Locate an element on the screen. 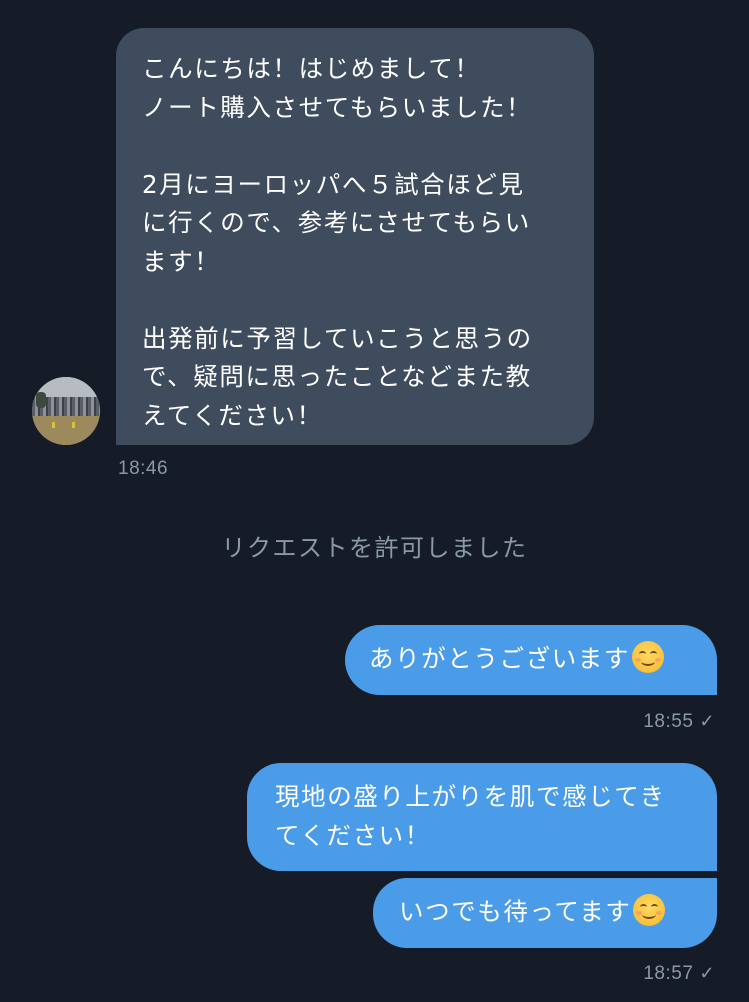 The height and width of the screenshot is (1002, 749). message-text: ありがとうございます is located at coordinates (499, 658).